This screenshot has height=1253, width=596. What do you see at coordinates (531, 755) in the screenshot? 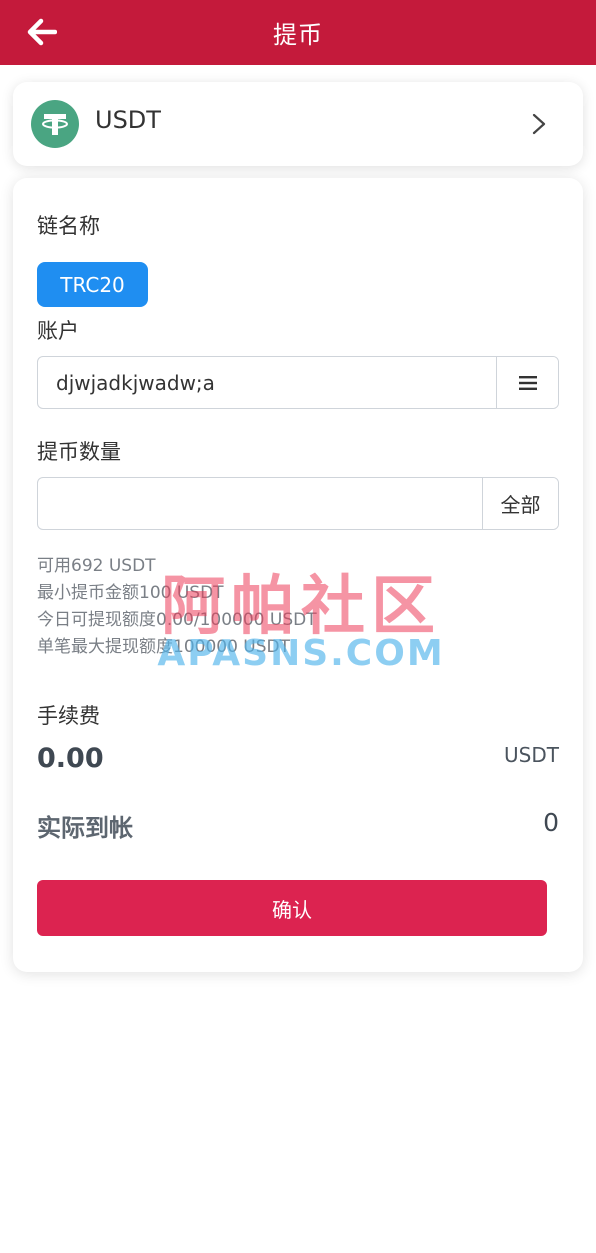
I see `fee-unit: USDT` at bounding box center [531, 755].